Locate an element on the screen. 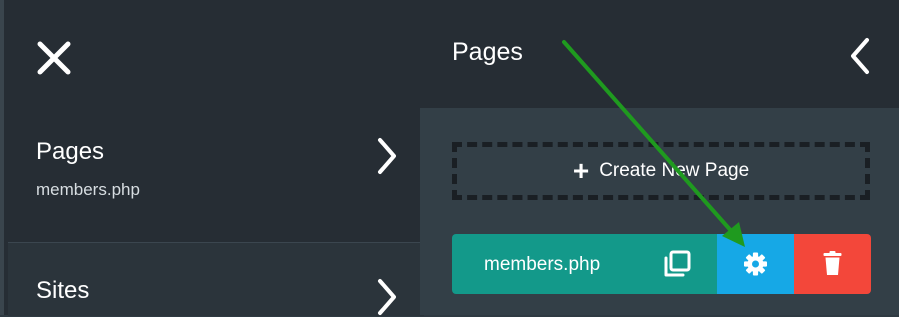  create-new-page-button: + Create New Page is located at coordinates (661, 171).